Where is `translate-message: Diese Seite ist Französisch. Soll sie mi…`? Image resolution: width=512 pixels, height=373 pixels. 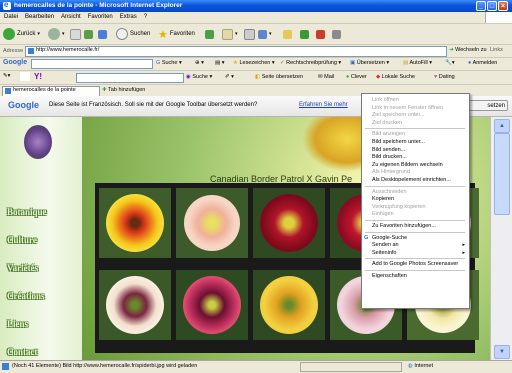
translate-message: Diese Seite ist Französisch. Soll sie mi… is located at coordinates (153, 105).